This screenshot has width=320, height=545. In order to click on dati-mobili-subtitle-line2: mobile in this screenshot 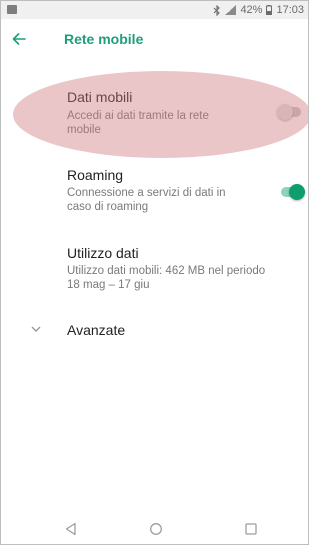, I will do `click(84, 130)`.